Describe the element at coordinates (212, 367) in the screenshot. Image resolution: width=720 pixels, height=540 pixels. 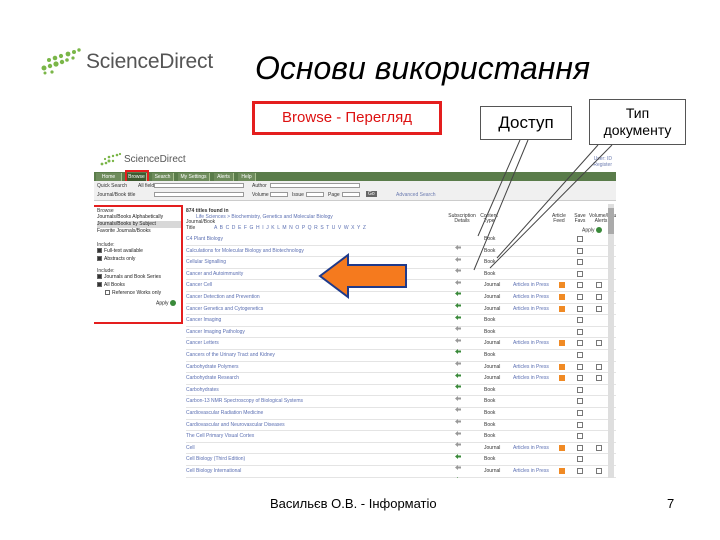
I see `row-title-link: Carbohydrate Polymers` at that location.